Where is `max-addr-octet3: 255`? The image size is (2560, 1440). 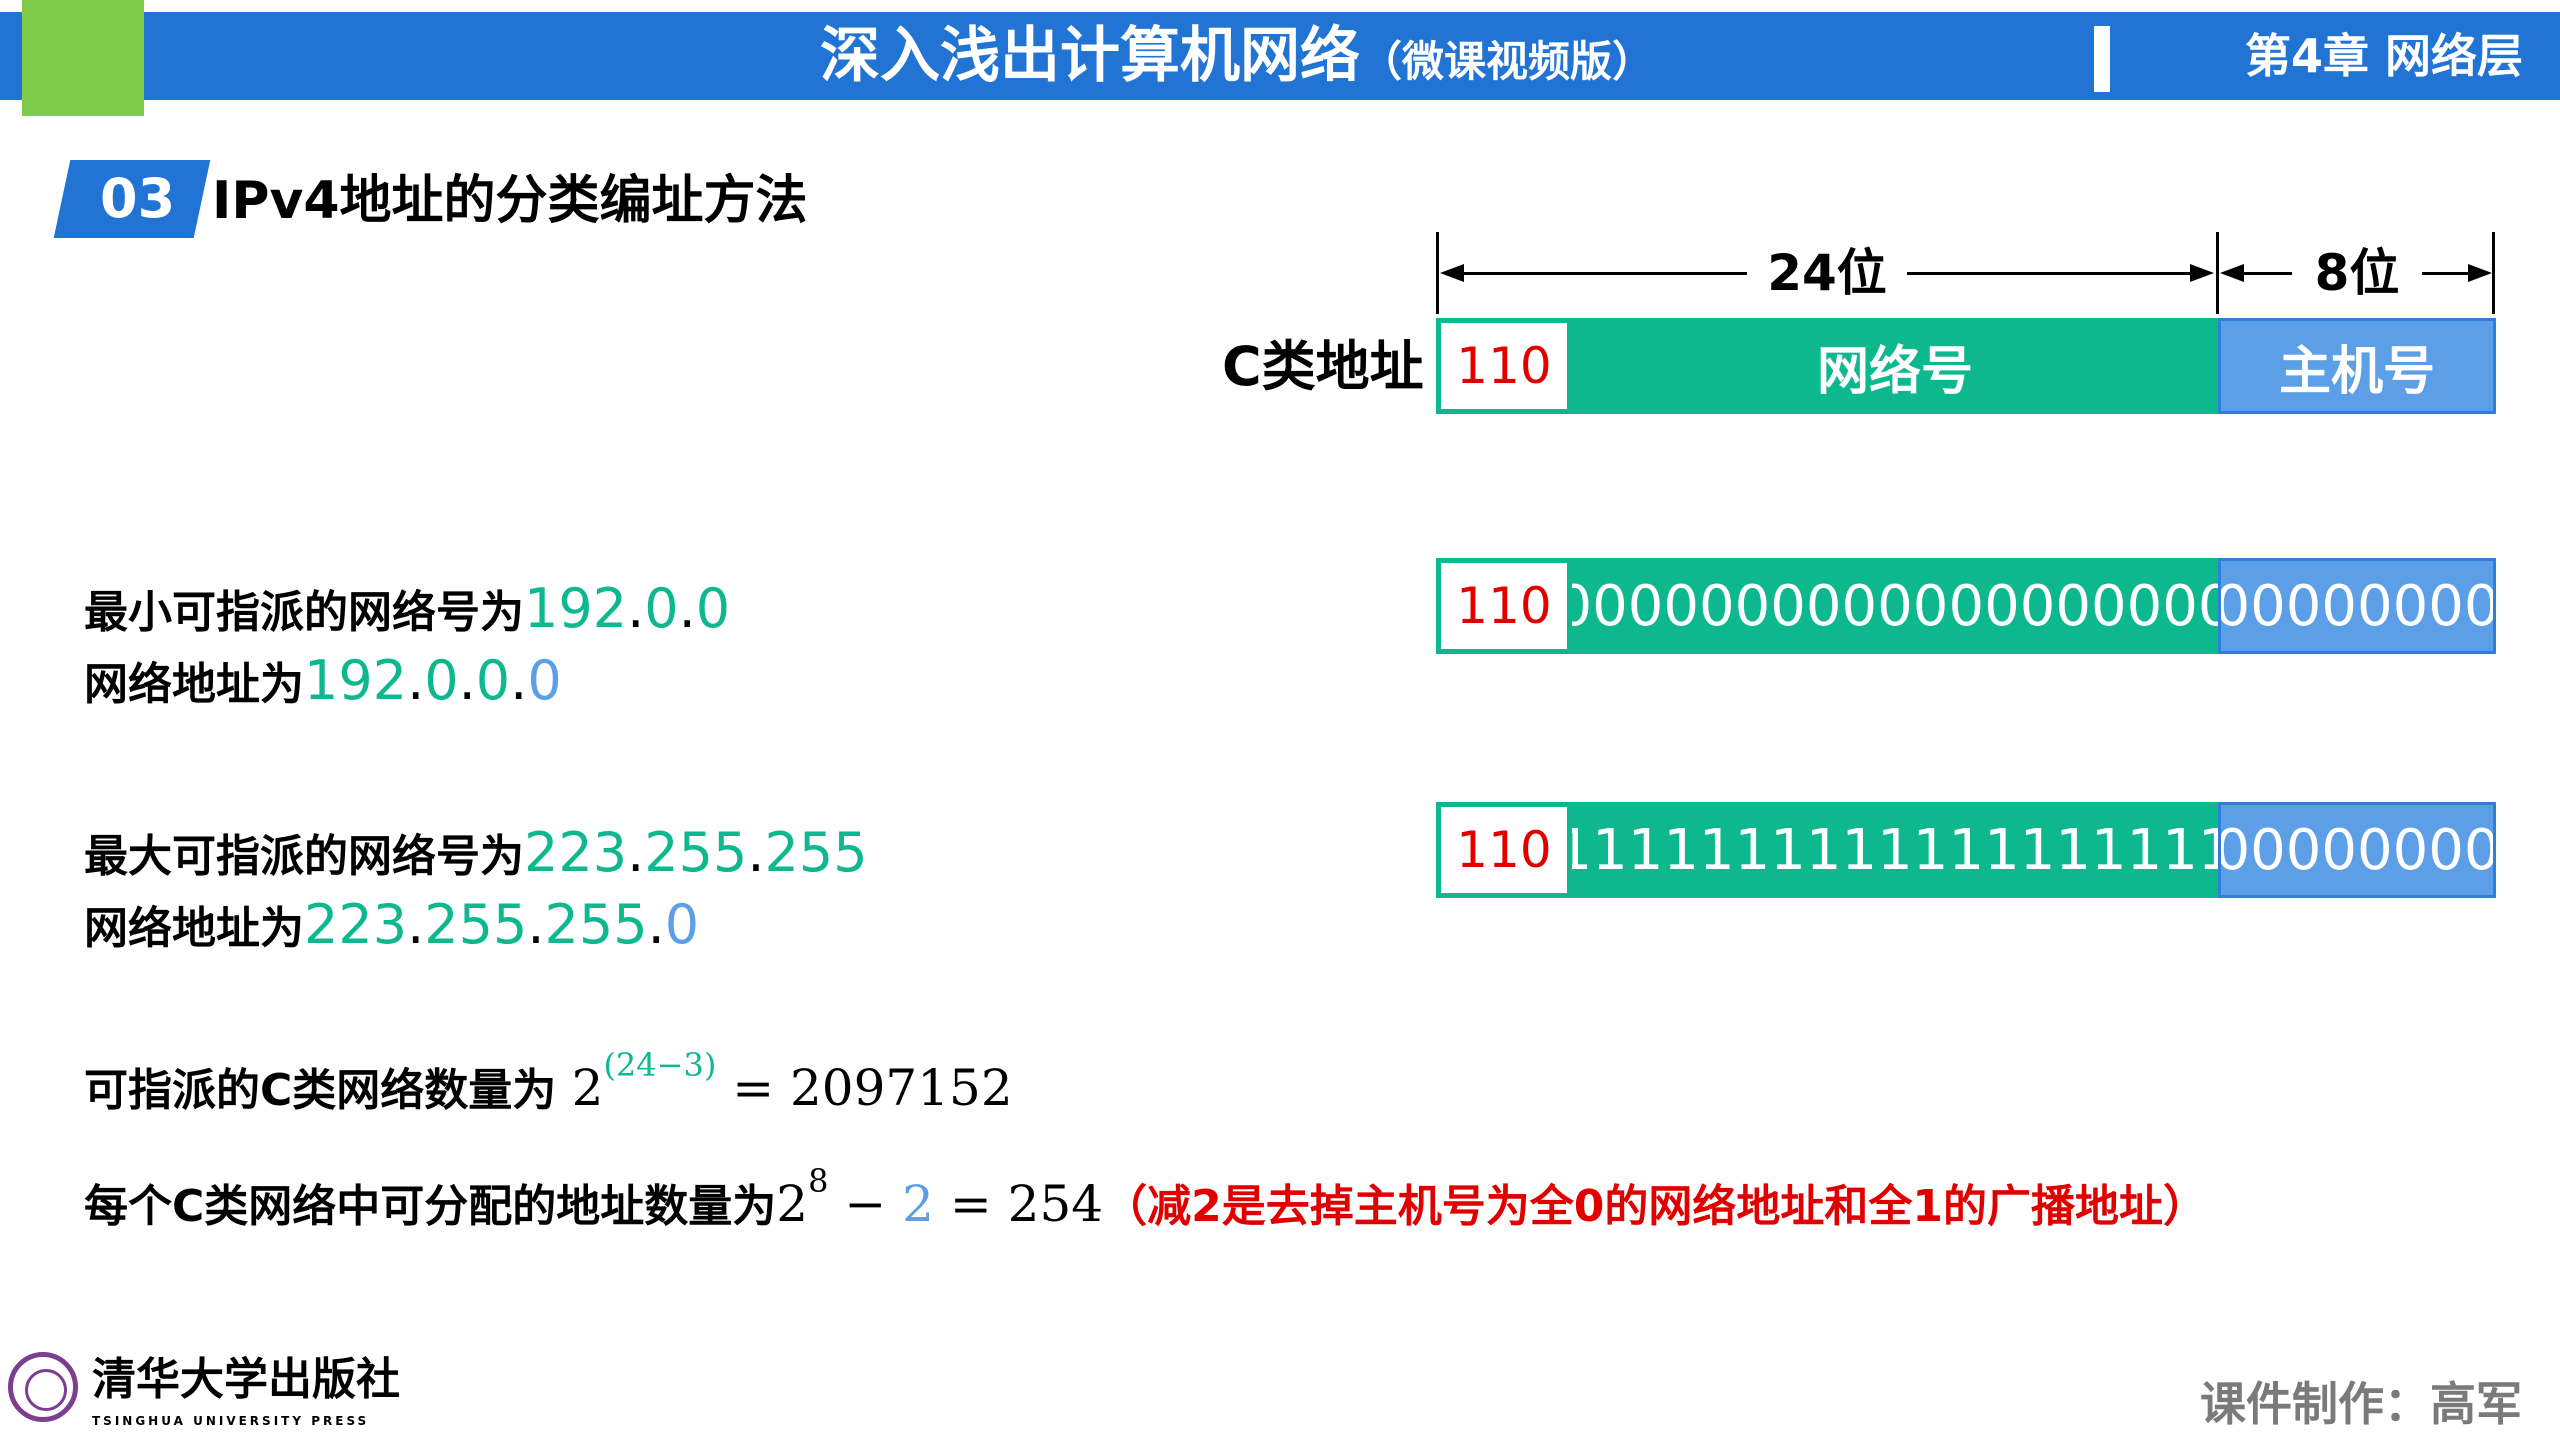 max-addr-octet3: 255 is located at coordinates (596, 924).